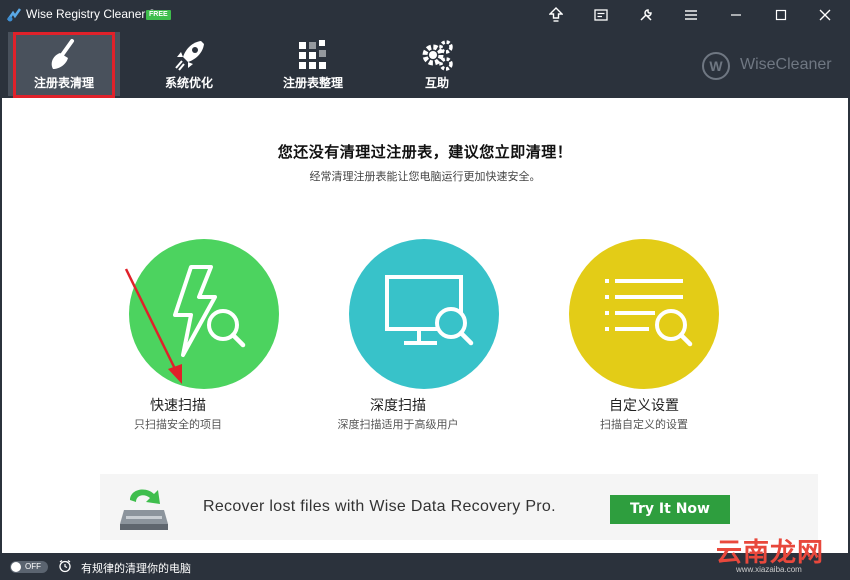 The height and width of the screenshot is (580, 850). What do you see at coordinates (716, 66) in the screenshot?
I see `wisecleaner-logo: W` at bounding box center [716, 66].